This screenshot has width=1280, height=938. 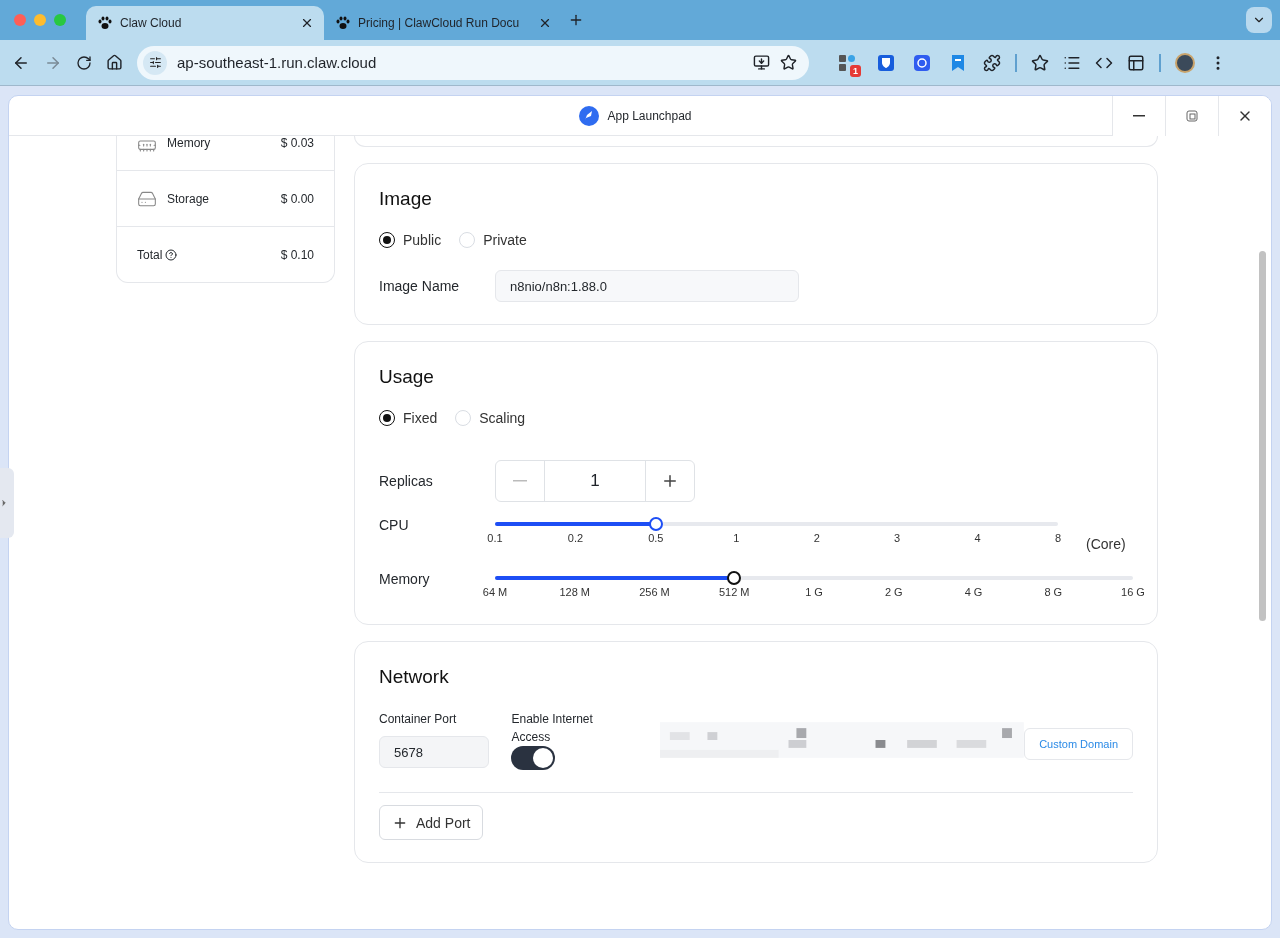 I want to click on caret-icon, so click(x=4, y=503).